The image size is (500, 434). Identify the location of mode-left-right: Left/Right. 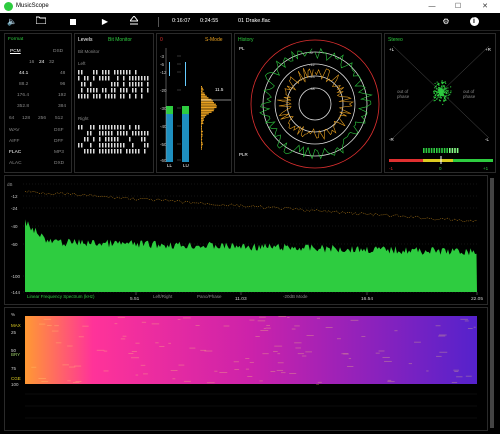
(162, 296).